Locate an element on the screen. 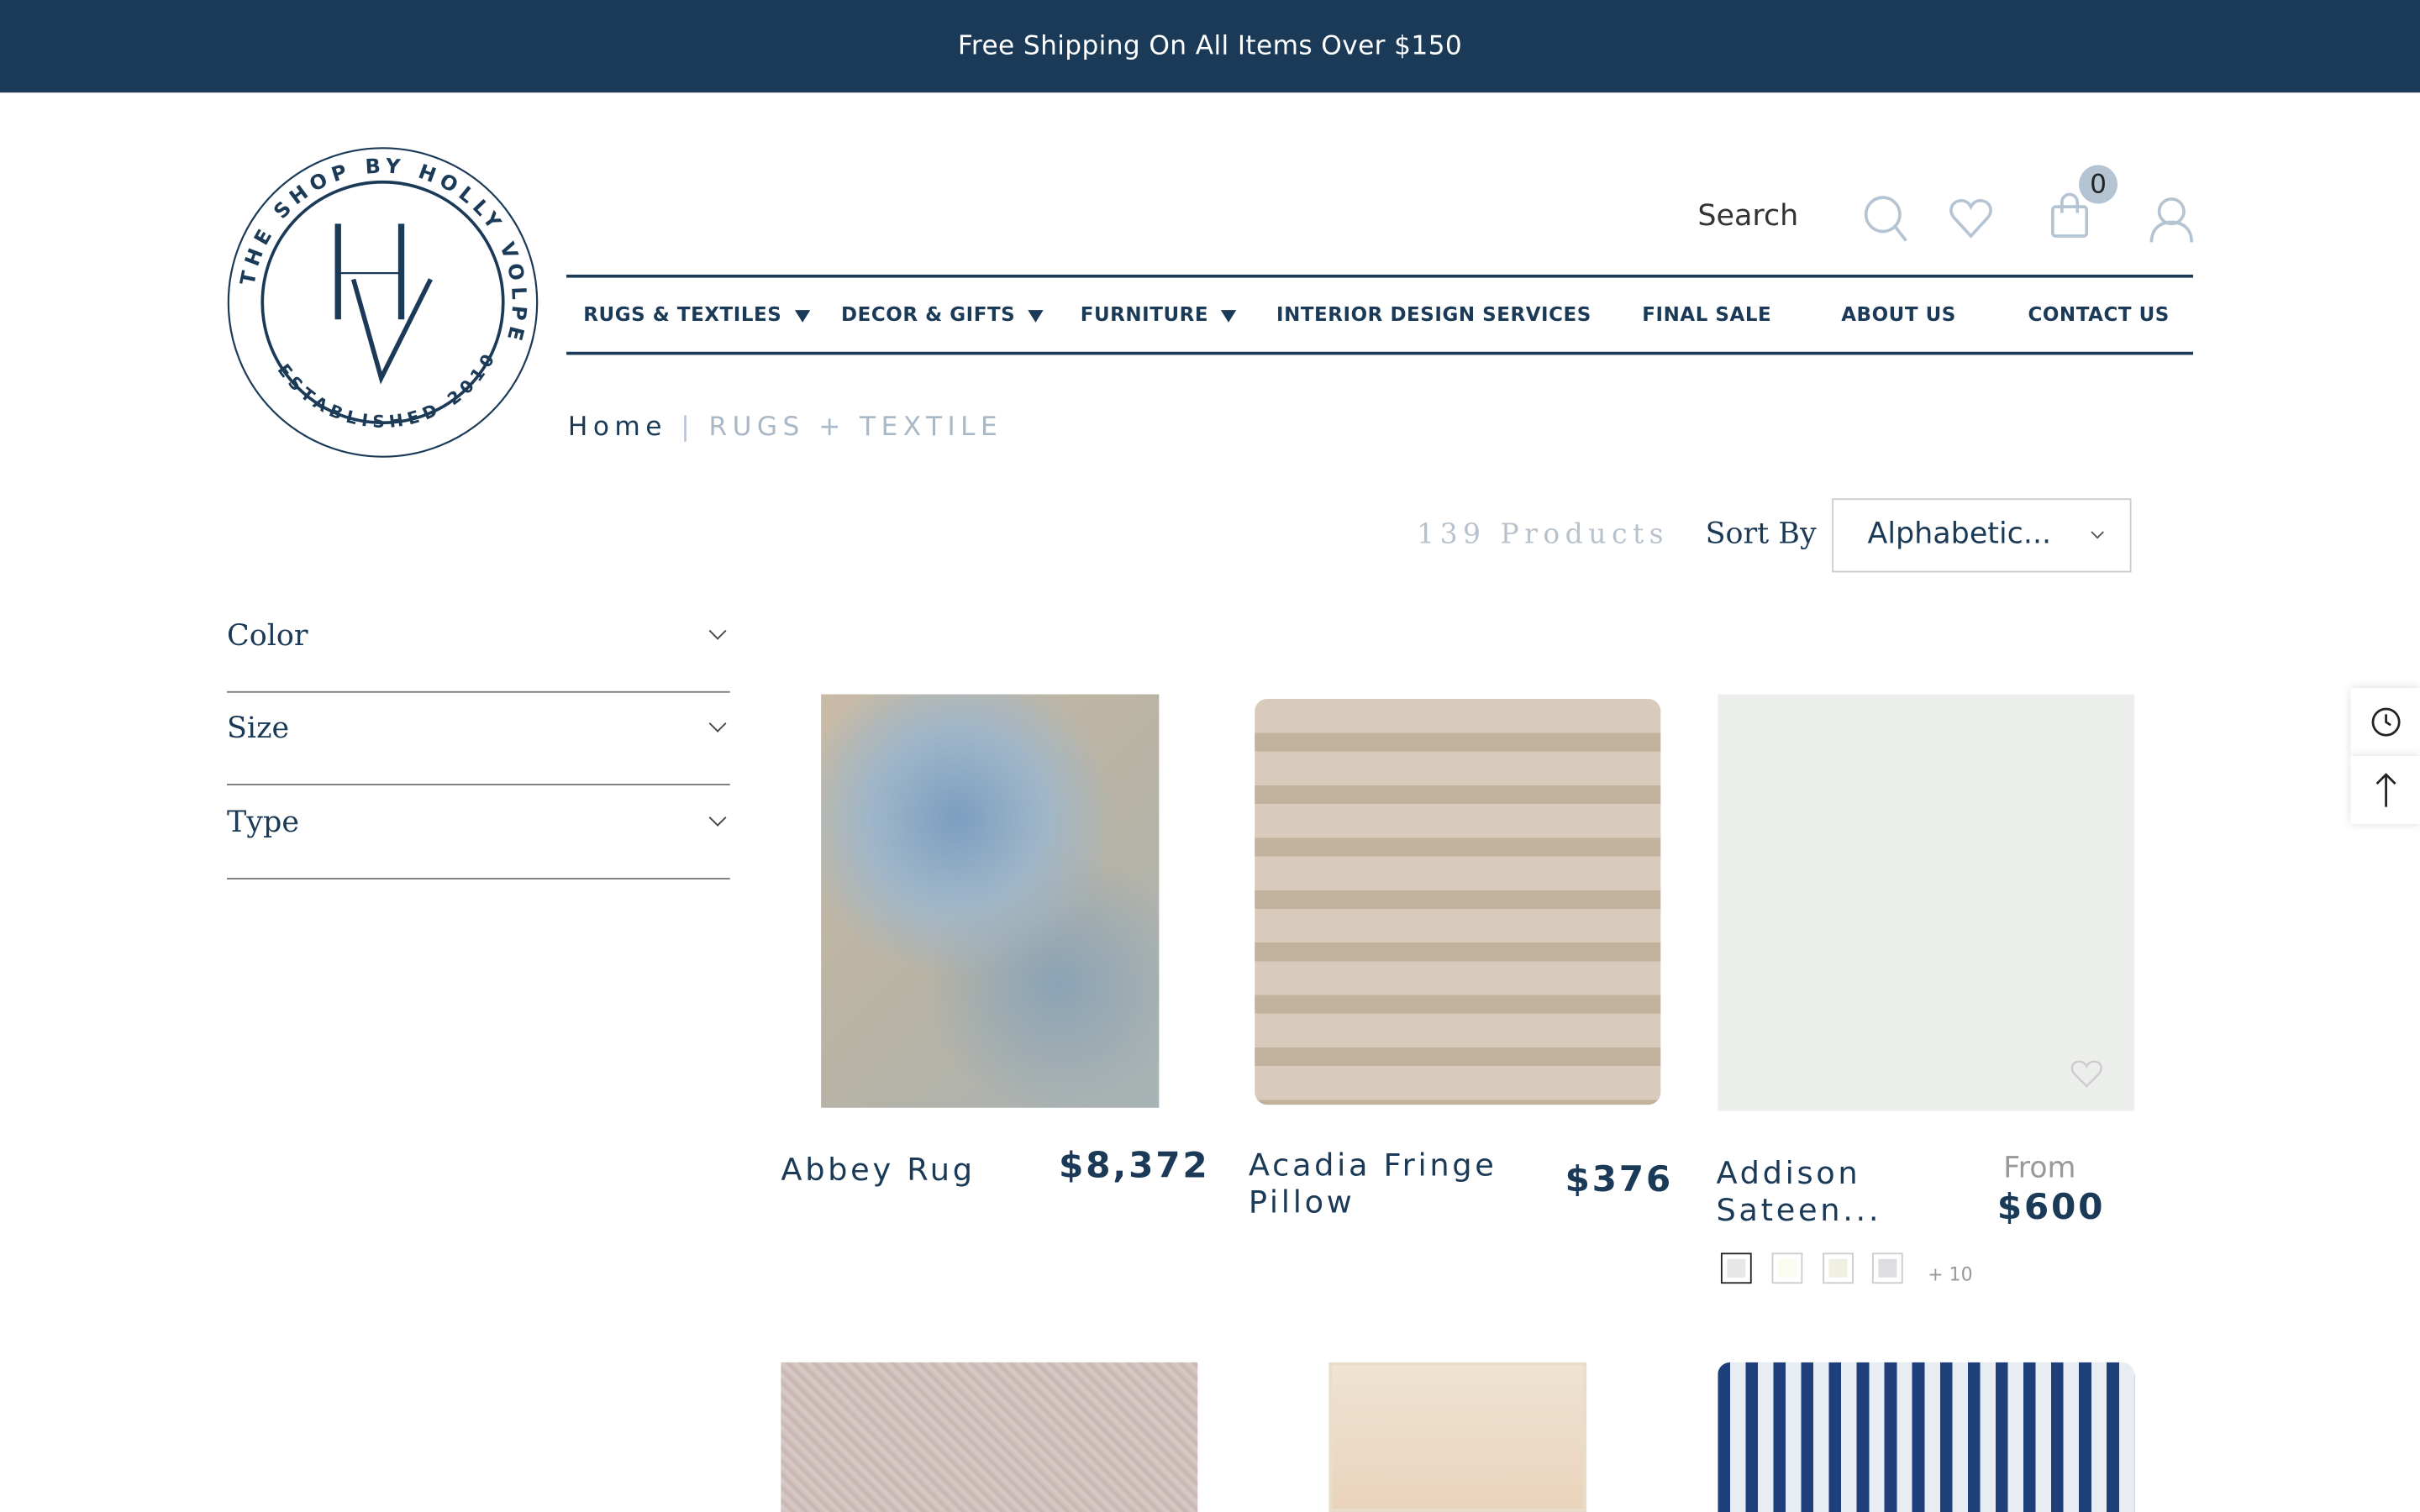 This screenshot has height=1512, width=2420. arrow-up-icon is located at coordinates (2386, 790).